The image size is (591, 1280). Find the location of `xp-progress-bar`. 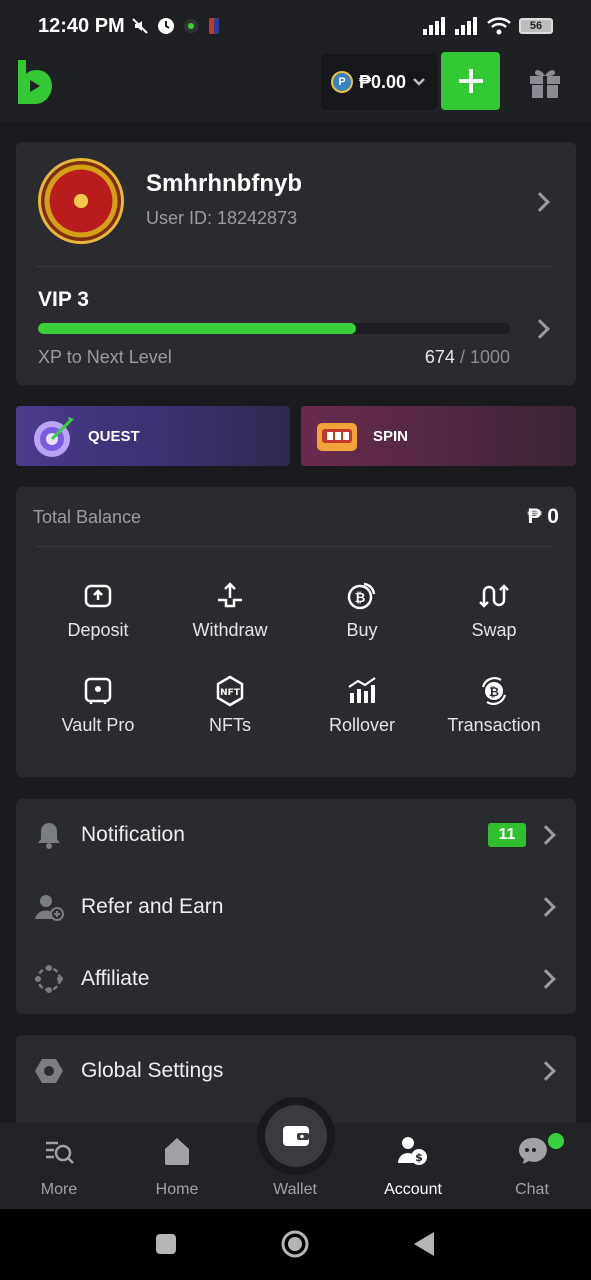

xp-progress-bar is located at coordinates (274, 328).